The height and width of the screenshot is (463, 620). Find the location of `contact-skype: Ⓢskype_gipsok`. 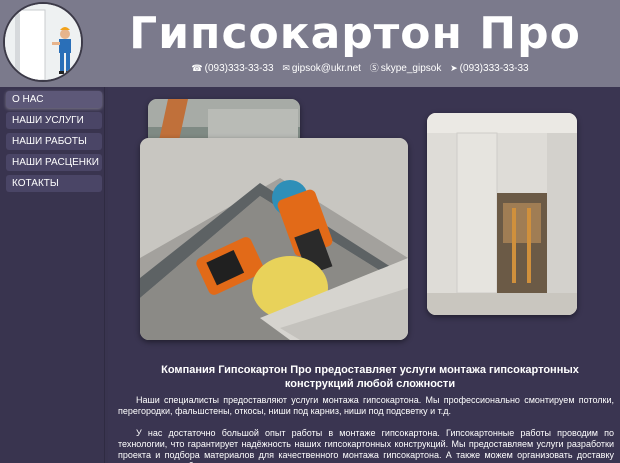

contact-skype: Ⓢskype_gipsok is located at coordinates (406, 67).